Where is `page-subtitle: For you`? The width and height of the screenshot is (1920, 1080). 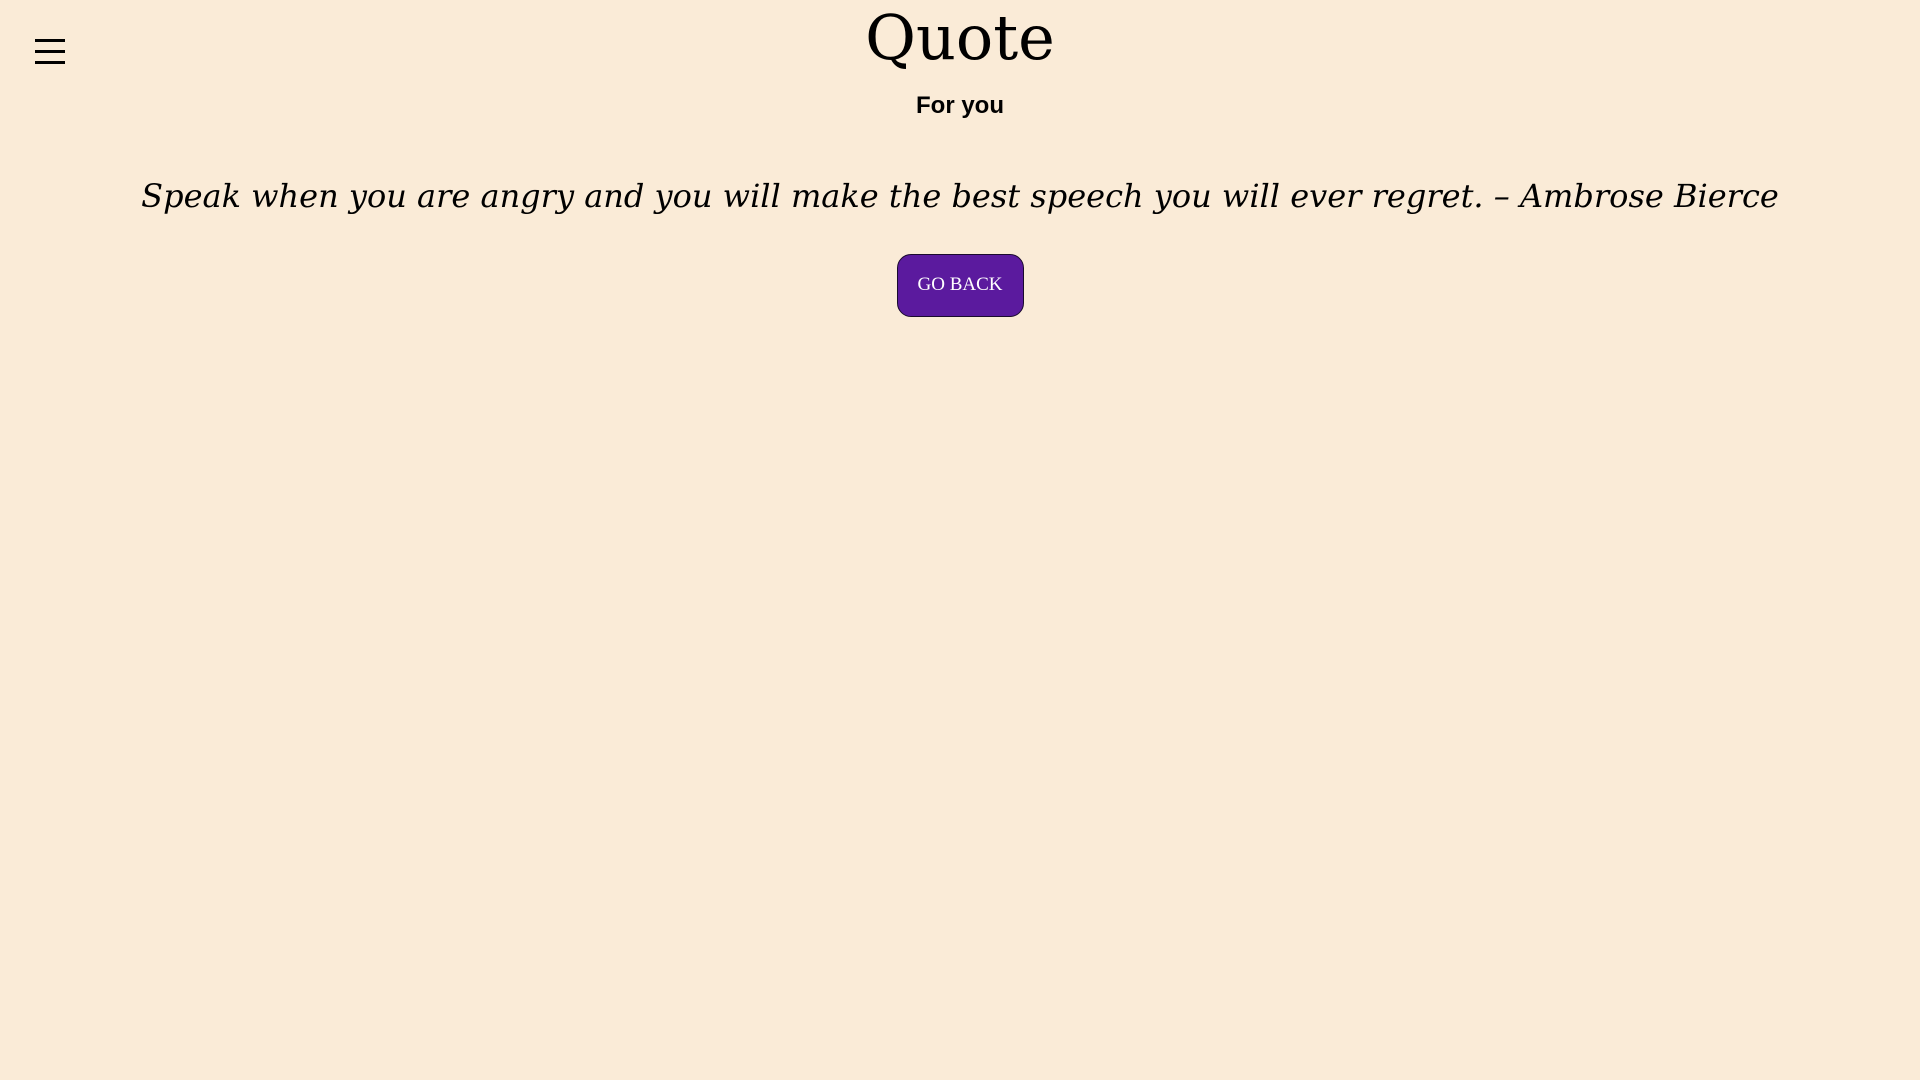
page-subtitle: For you is located at coordinates (960, 105).